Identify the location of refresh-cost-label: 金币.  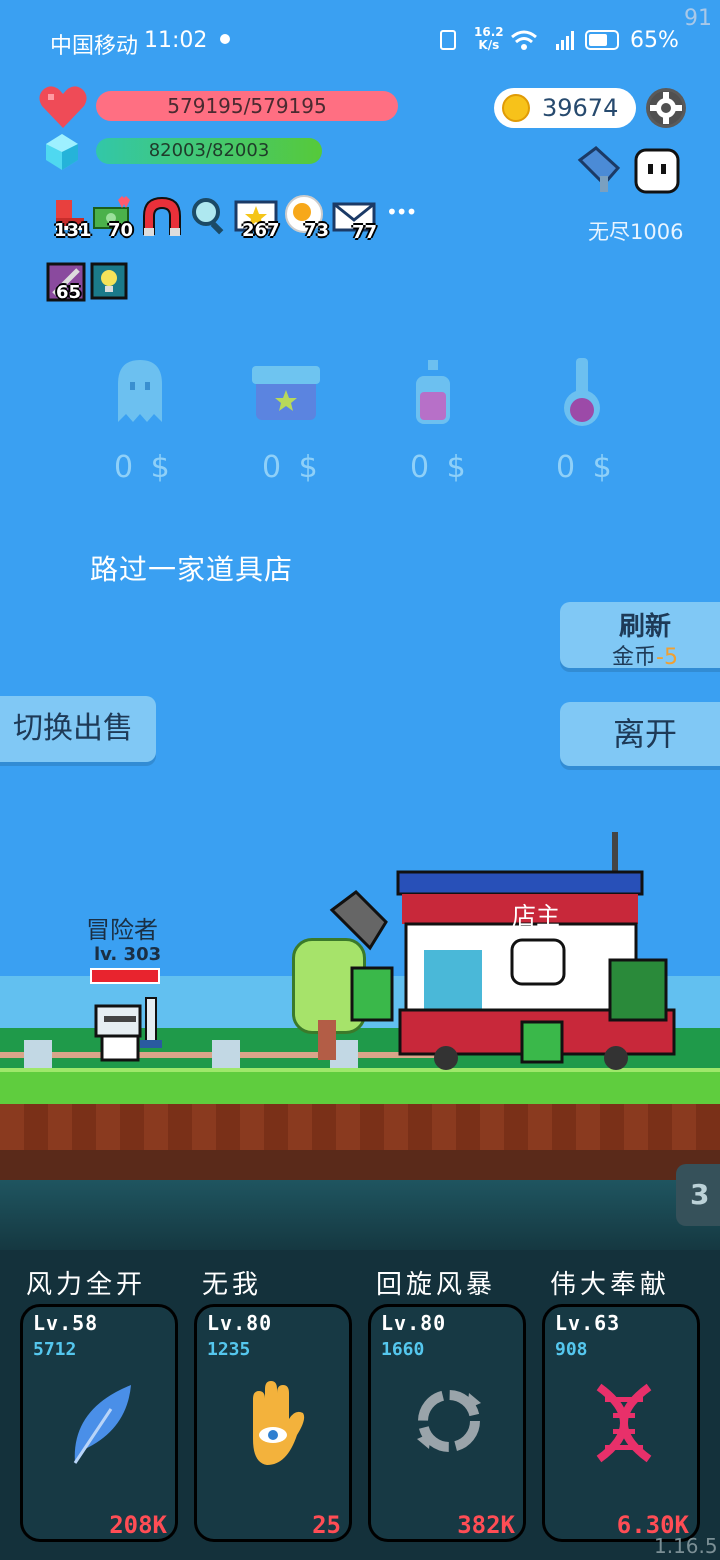
(634, 657).